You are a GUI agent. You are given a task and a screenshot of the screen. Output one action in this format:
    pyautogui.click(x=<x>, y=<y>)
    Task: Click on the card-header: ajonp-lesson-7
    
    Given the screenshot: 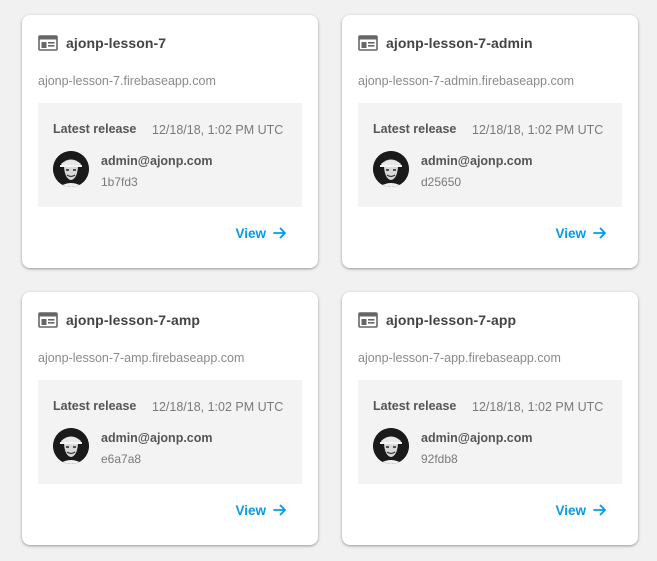 What is the action you would take?
    pyautogui.click(x=102, y=43)
    